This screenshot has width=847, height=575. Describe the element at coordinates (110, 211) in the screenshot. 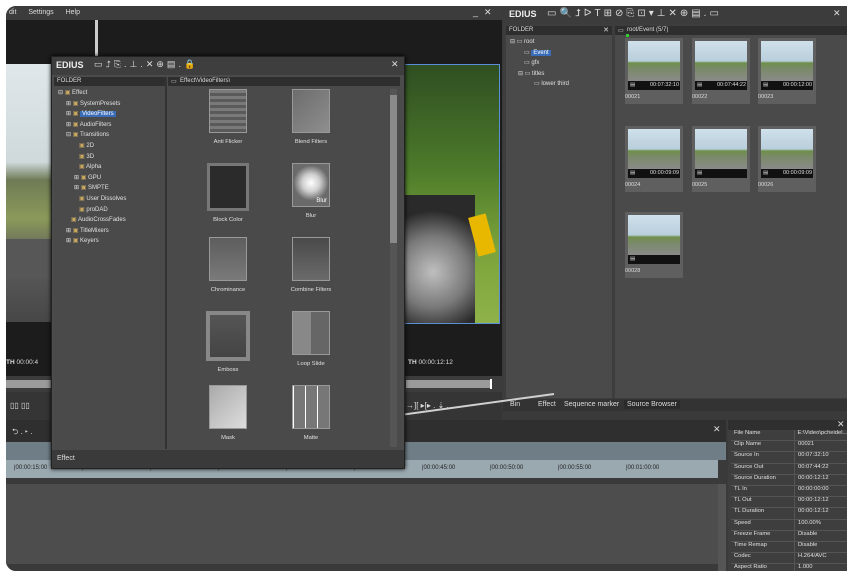

I see `tree-item-prodad: ▣ proDAD` at that location.